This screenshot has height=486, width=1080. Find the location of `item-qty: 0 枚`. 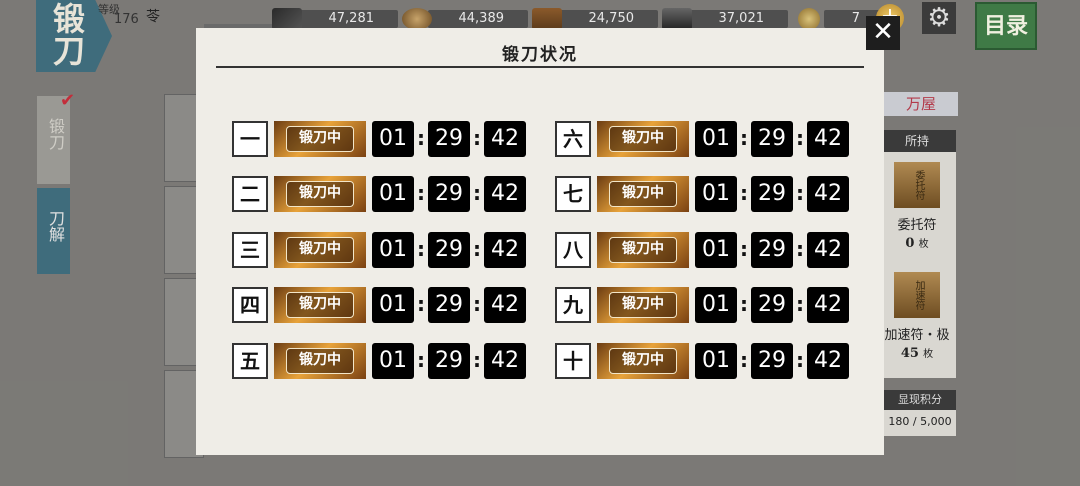

item-qty: 0 枚 is located at coordinates (917, 243).